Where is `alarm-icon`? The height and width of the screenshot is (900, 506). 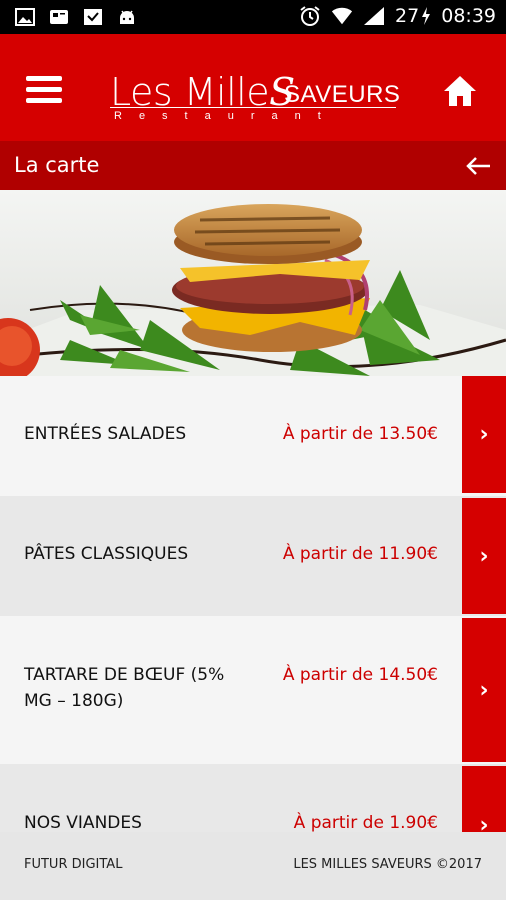
alarm-icon is located at coordinates (310, 16).